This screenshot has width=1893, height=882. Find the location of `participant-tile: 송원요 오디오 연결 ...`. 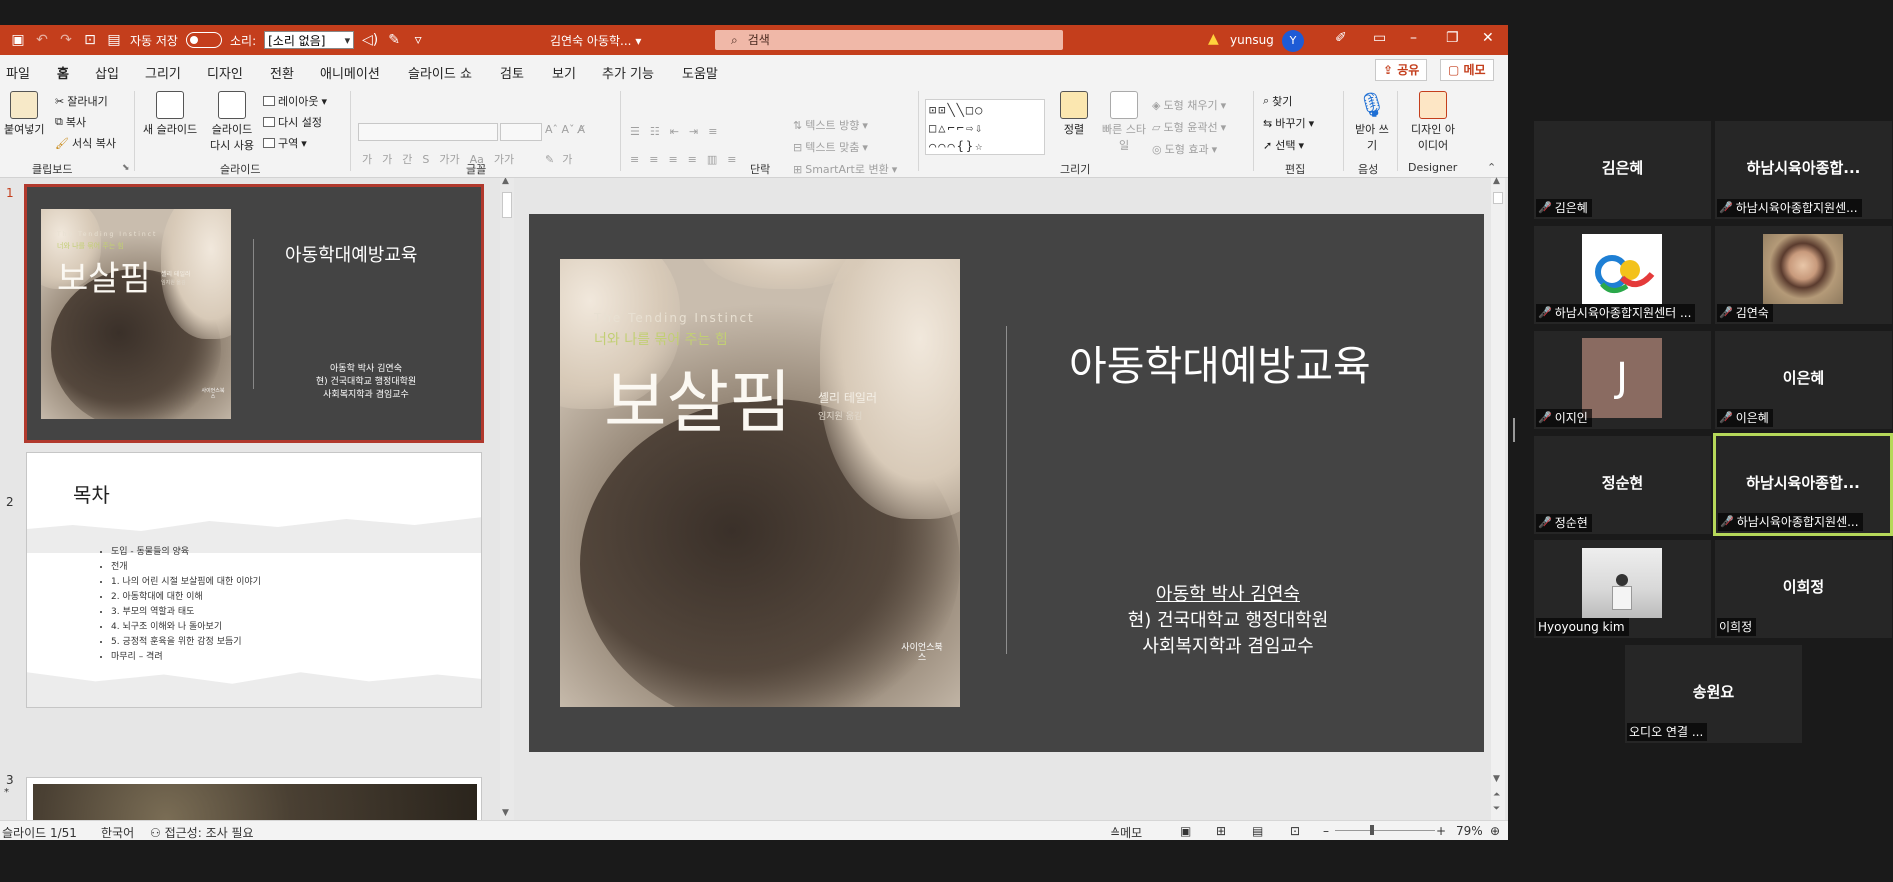

participant-tile: 송원요 오디오 연결 ... is located at coordinates (1713, 694).